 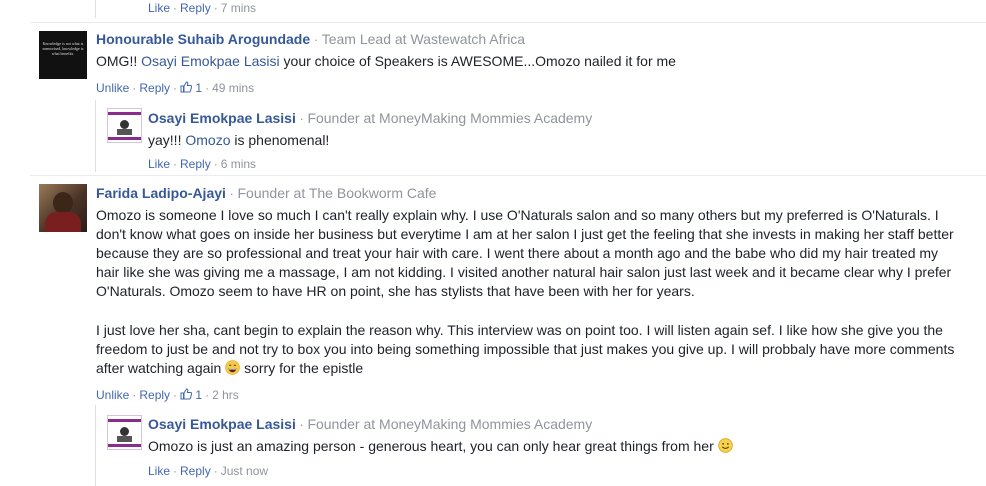 What do you see at coordinates (244, 471) in the screenshot?
I see `timestamp: Just now` at bounding box center [244, 471].